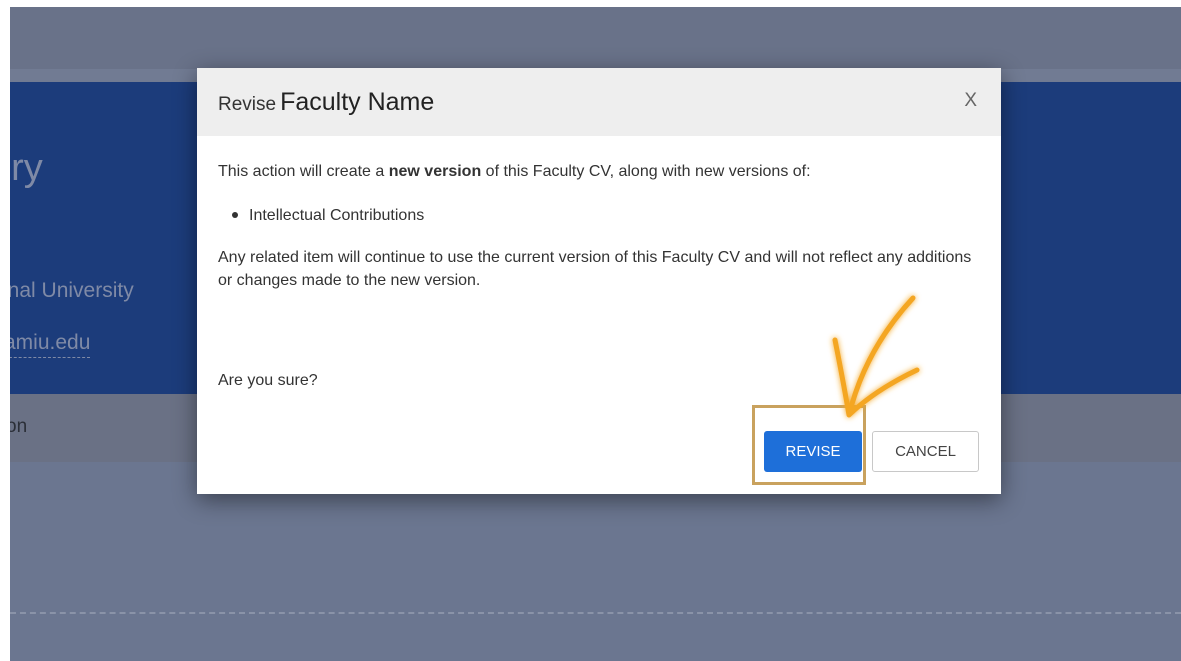 The image size is (1181, 661). Describe the element at coordinates (925, 451) in the screenshot. I see `cancel-button: CANCEL` at that location.